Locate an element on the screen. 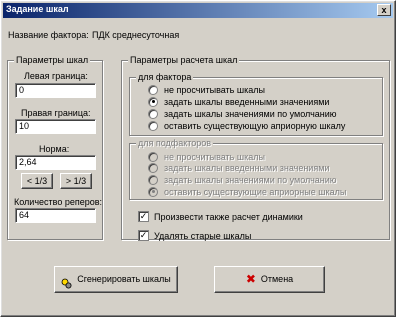 This screenshot has height=317, width=396. radio-entered-values is located at coordinates (153, 101).